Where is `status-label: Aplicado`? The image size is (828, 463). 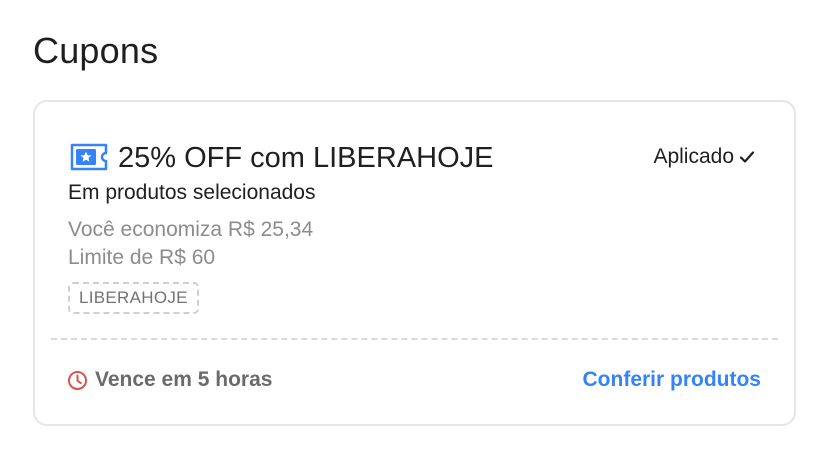 status-label: Aplicado is located at coordinates (693, 156).